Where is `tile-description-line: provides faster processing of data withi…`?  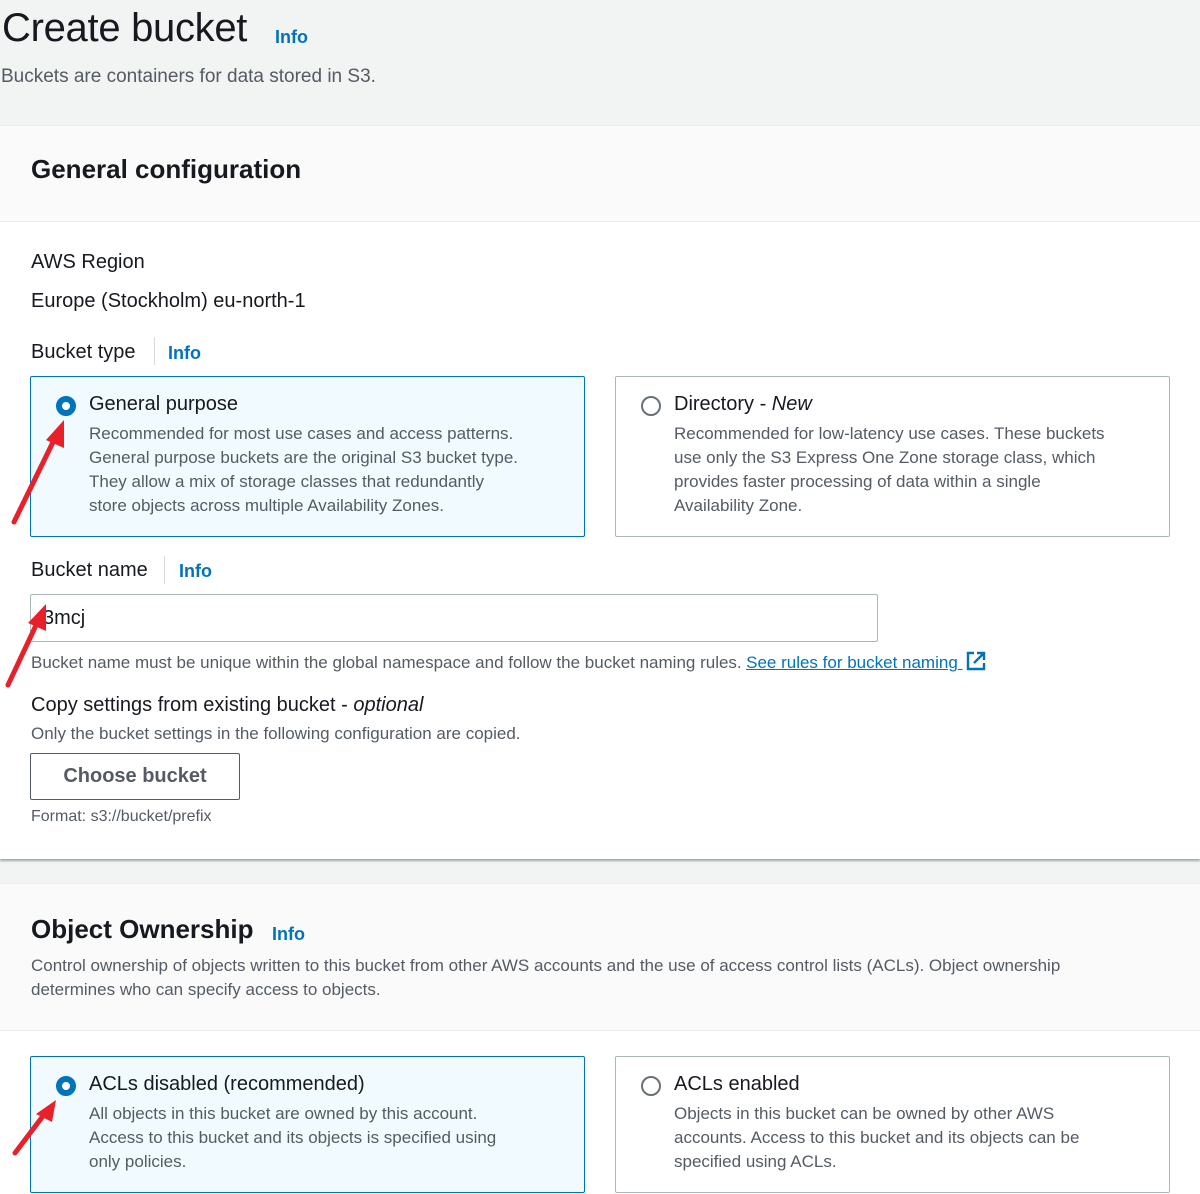
tile-description-line: provides faster processing of data withi… is located at coordinates (857, 481).